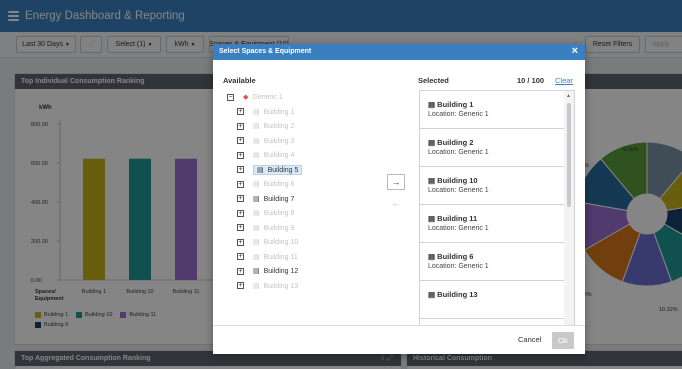 The height and width of the screenshot is (369, 682). What do you see at coordinates (239, 80) in the screenshot?
I see `available-title: Available` at bounding box center [239, 80].